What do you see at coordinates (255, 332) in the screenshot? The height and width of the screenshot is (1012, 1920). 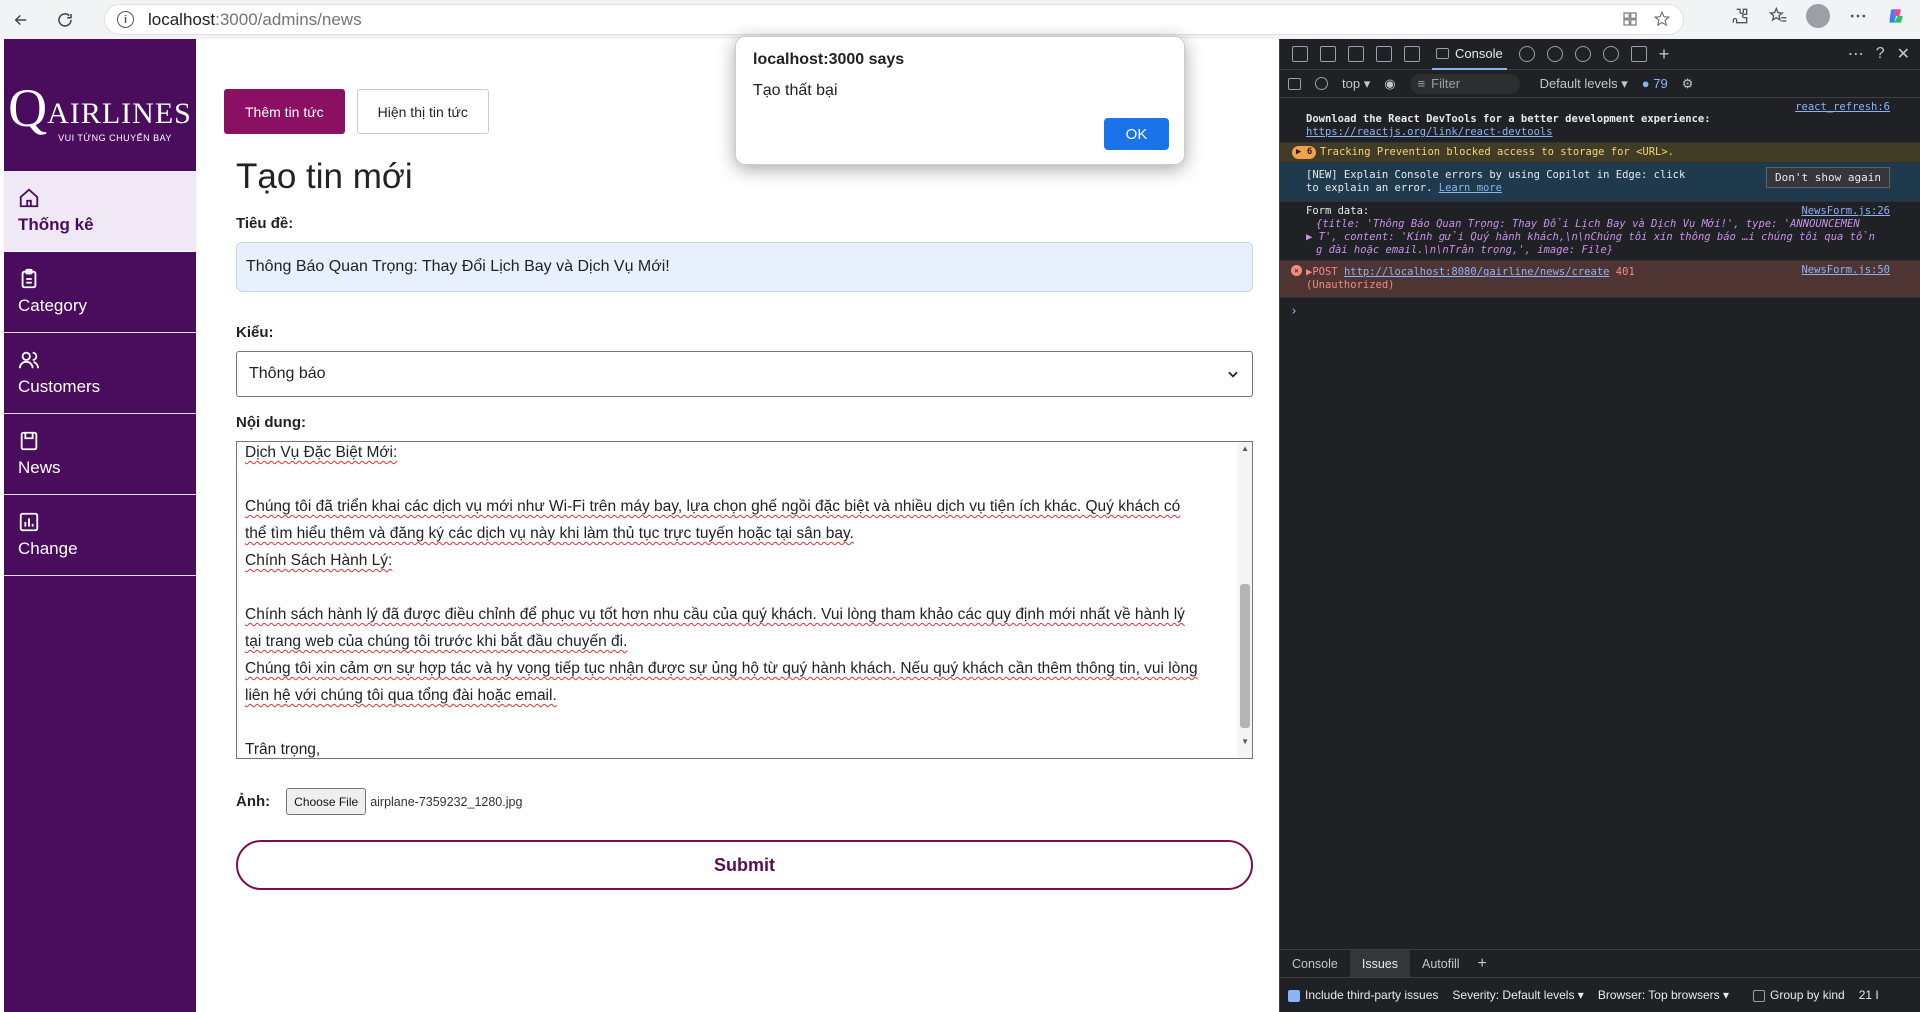 I see `type-label: Kiểu:` at bounding box center [255, 332].